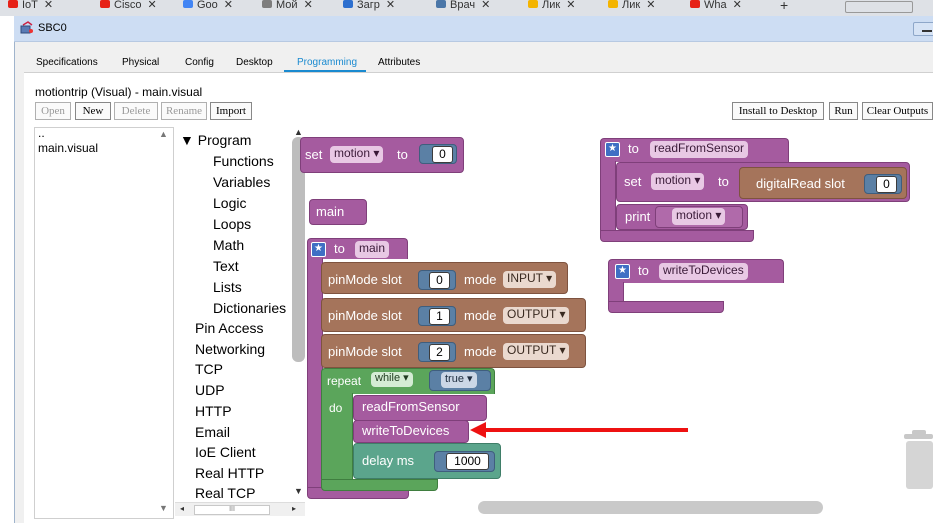  I want to click on file-list, so click(104, 323).